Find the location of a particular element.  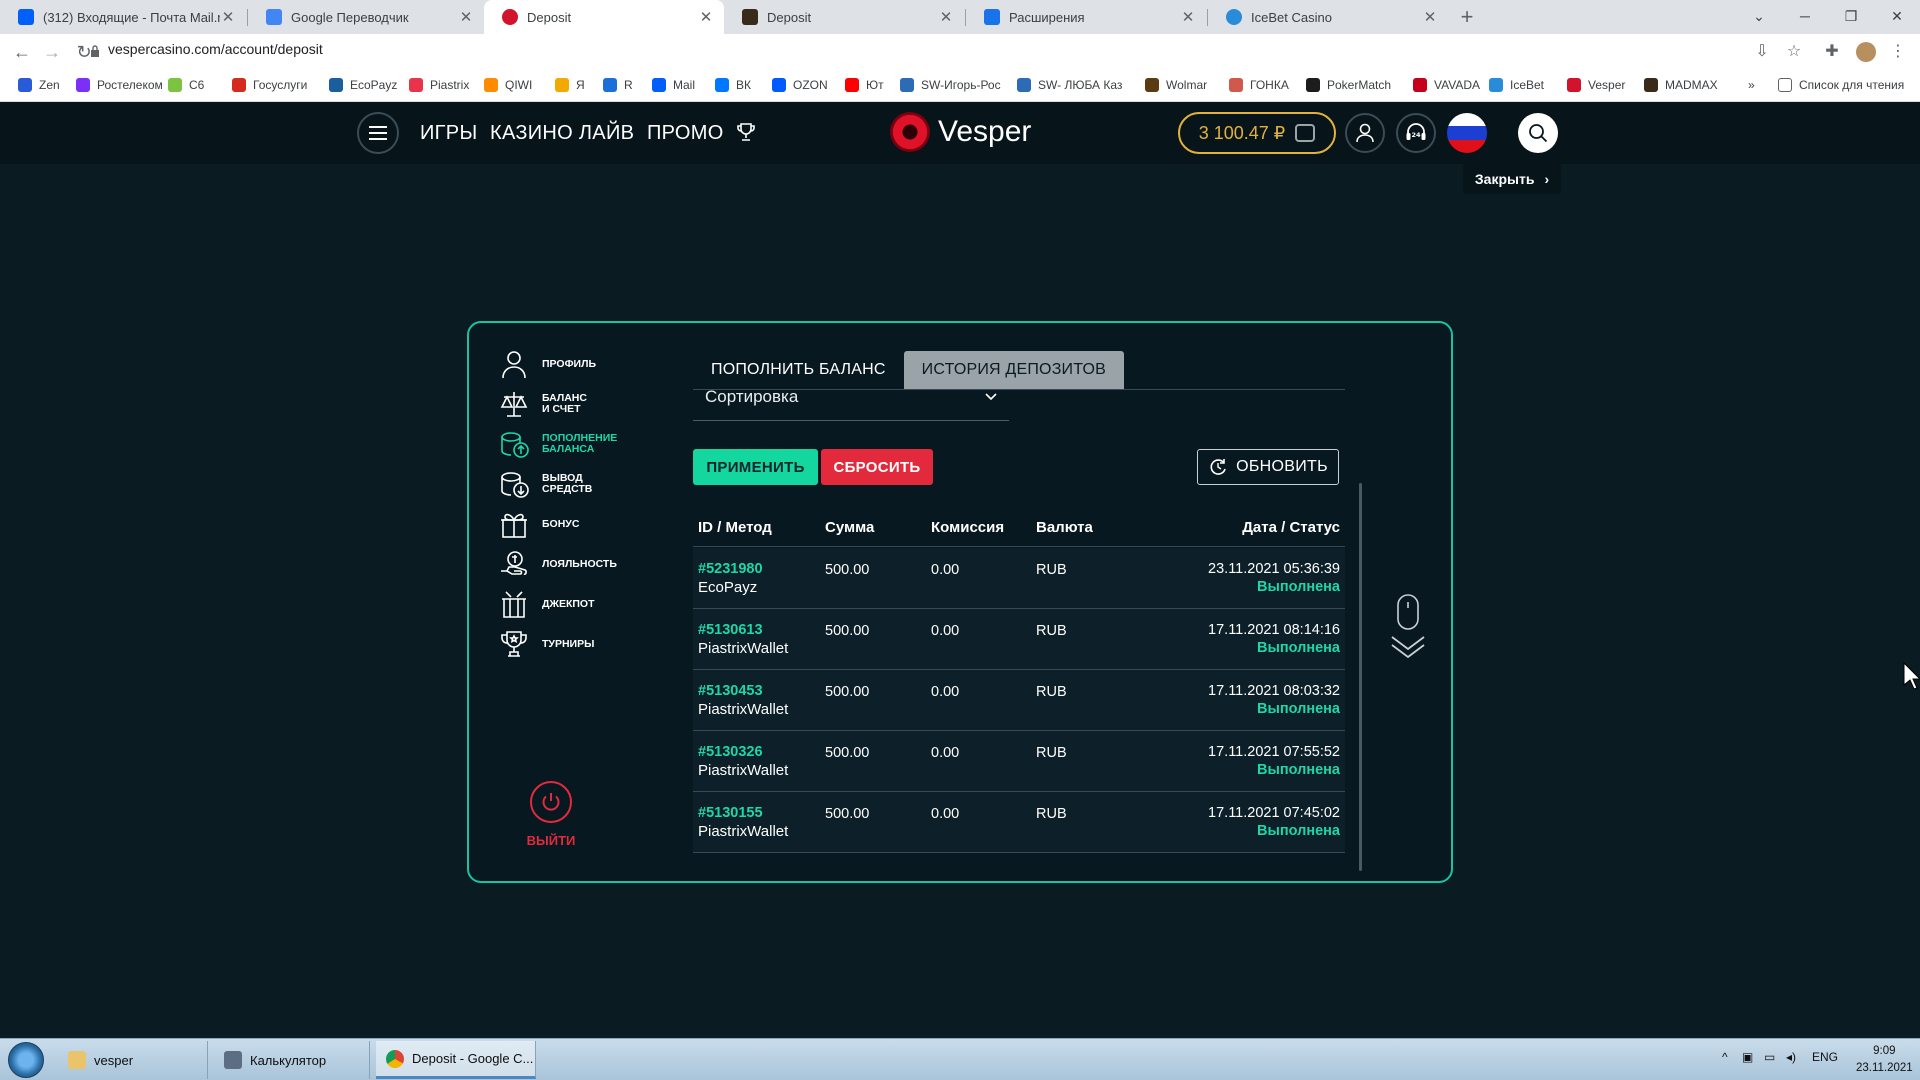

support-button: 24 is located at coordinates (1416, 133).